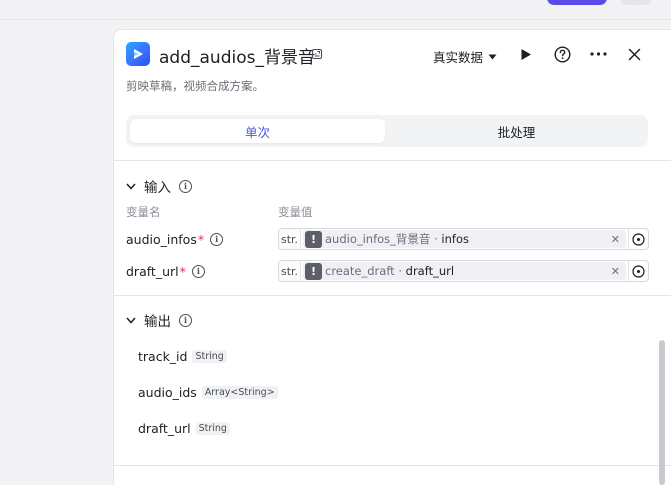 This screenshot has height=485, width=671. I want to click on top-bar, so click(335, 10).